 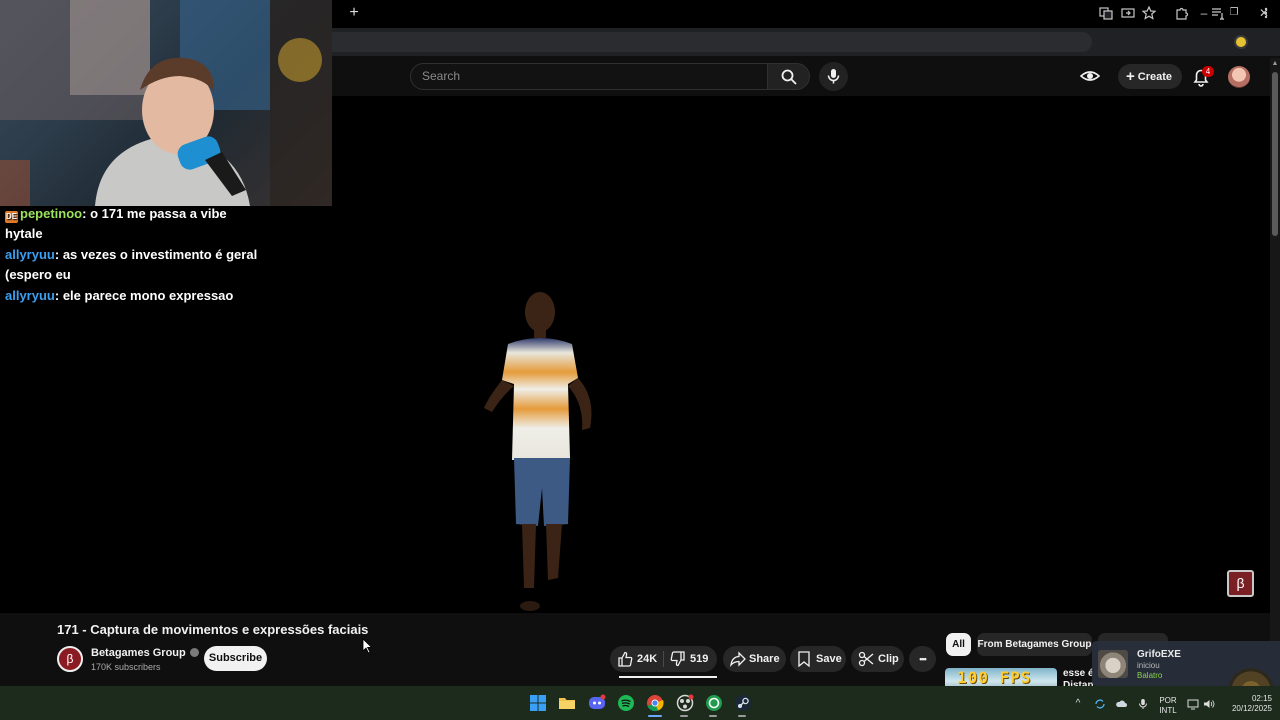 I want to click on create-label: Create, so click(x=1155, y=77).